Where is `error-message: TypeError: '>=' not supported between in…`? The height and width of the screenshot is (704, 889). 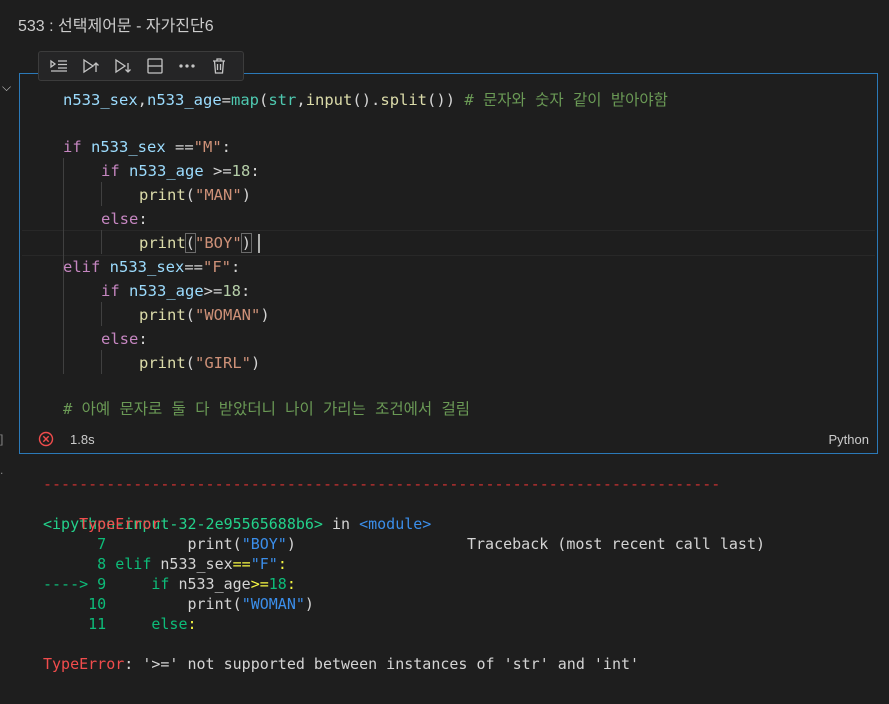
error-message: TypeError: '>=' not supported between in… is located at coordinates (341, 664).